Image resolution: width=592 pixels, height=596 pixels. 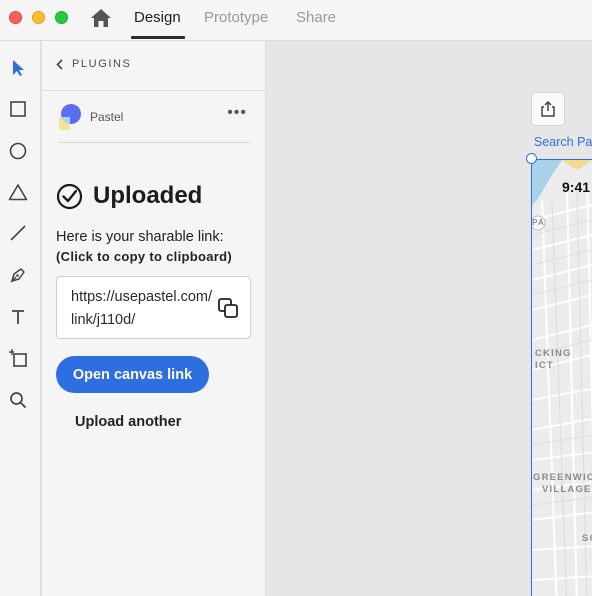 What do you see at coordinates (15, 17) in the screenshot?
I see `close-window-button` at bounding box center [15, 17].